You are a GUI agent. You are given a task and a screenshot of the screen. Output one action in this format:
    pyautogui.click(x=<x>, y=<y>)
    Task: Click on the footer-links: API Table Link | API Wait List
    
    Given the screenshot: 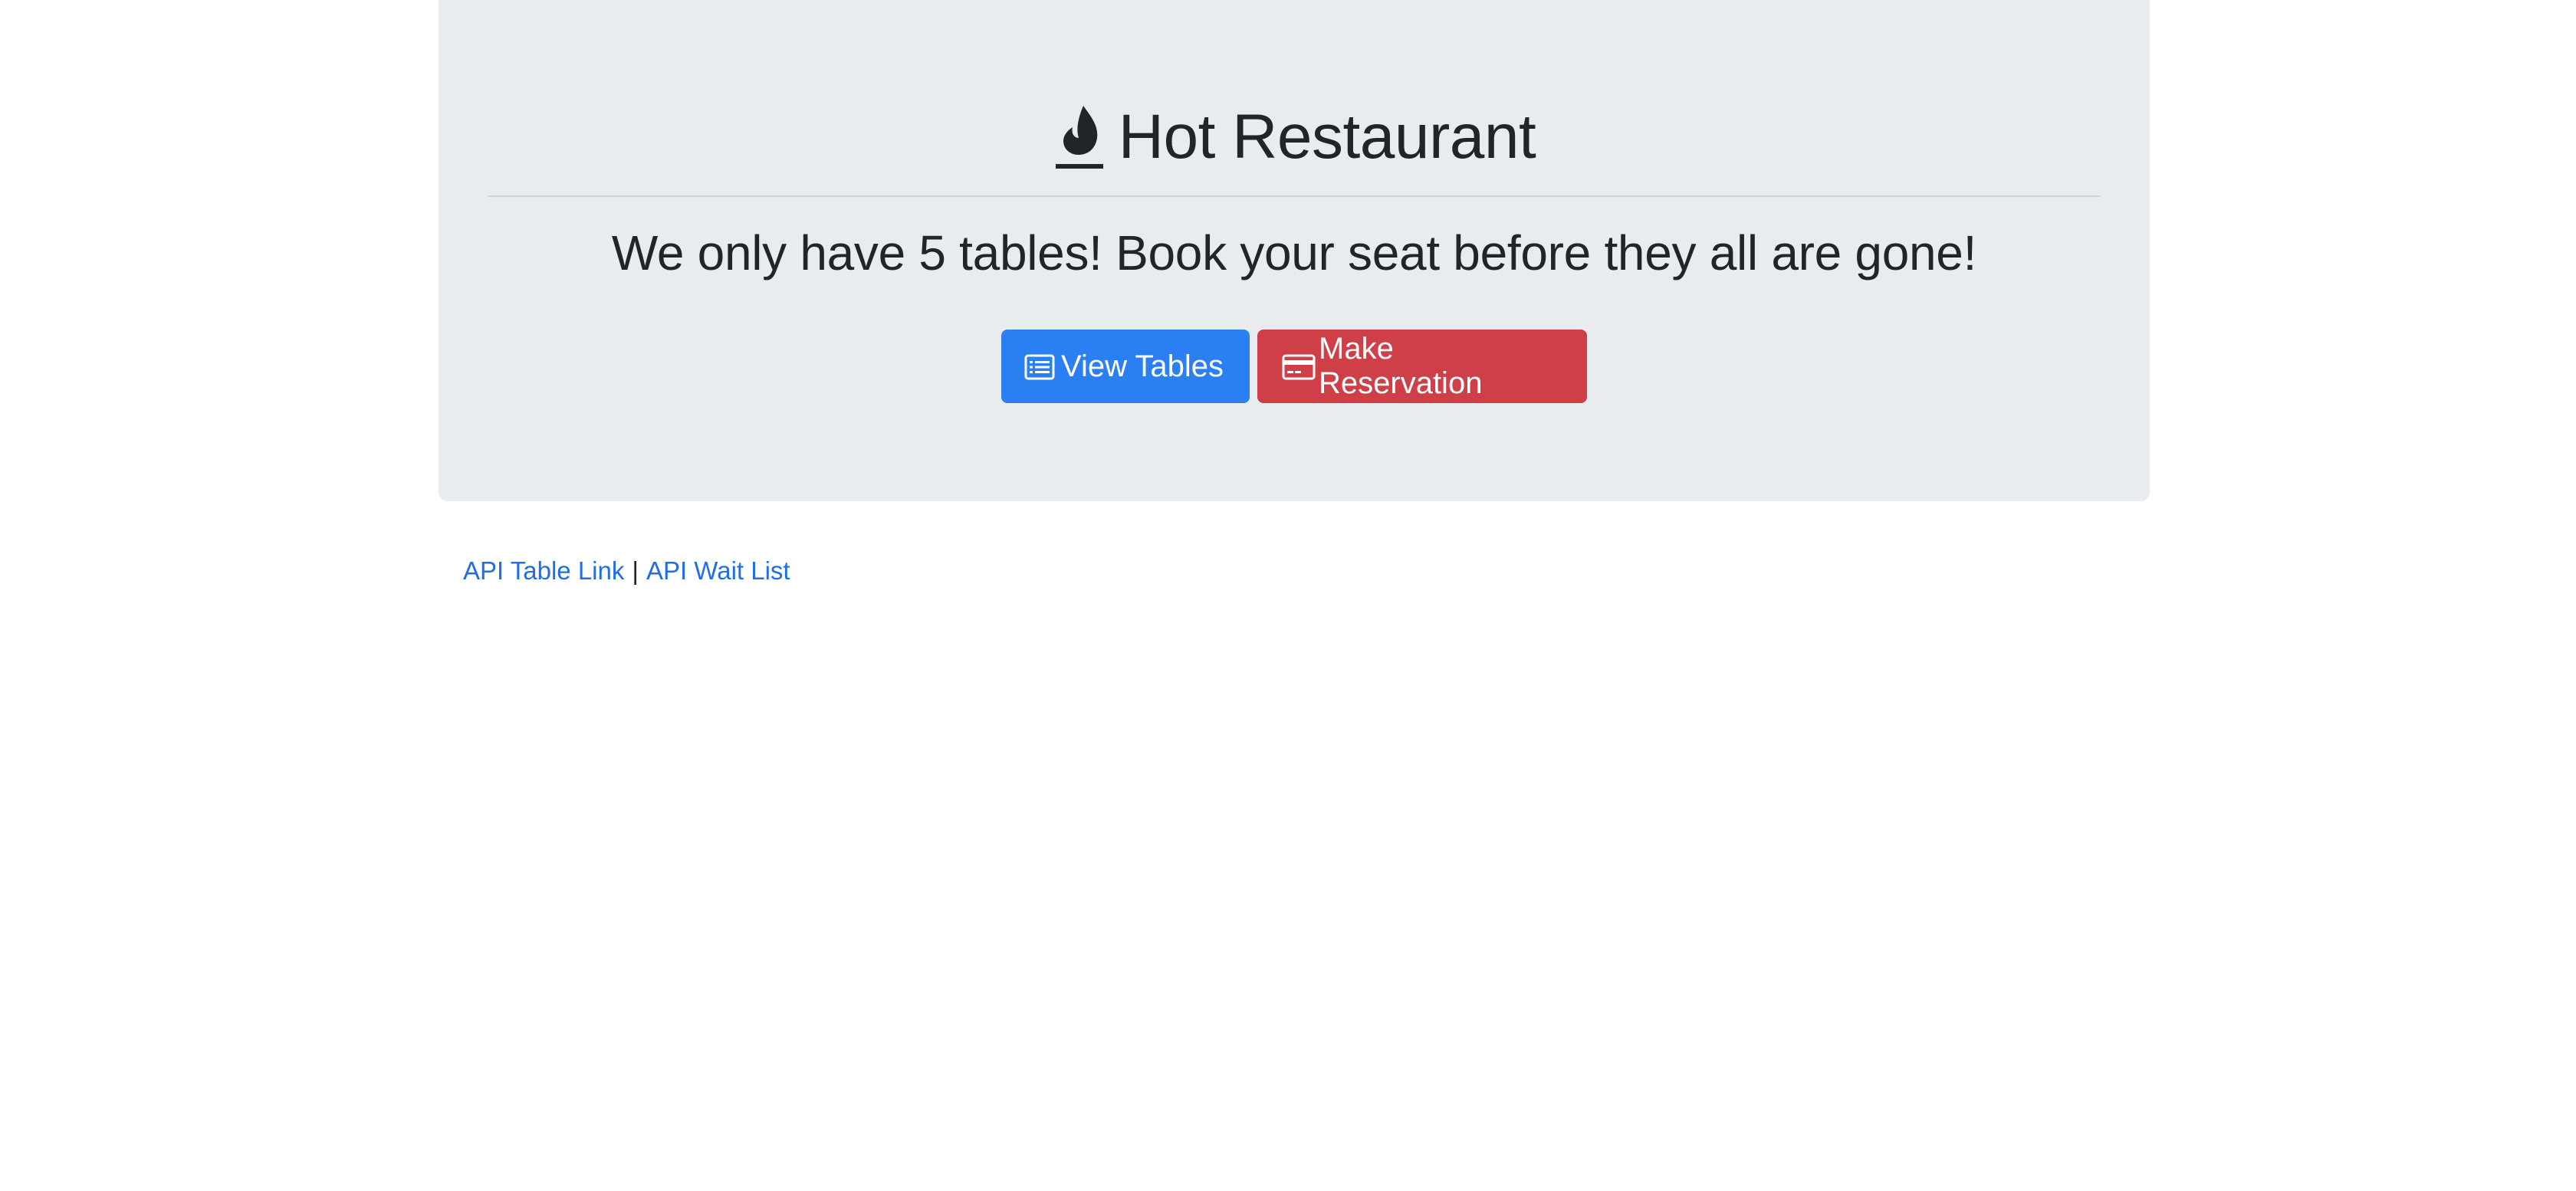 What is the action you would take?
    pyautogui.click(x=626, y=571)
    